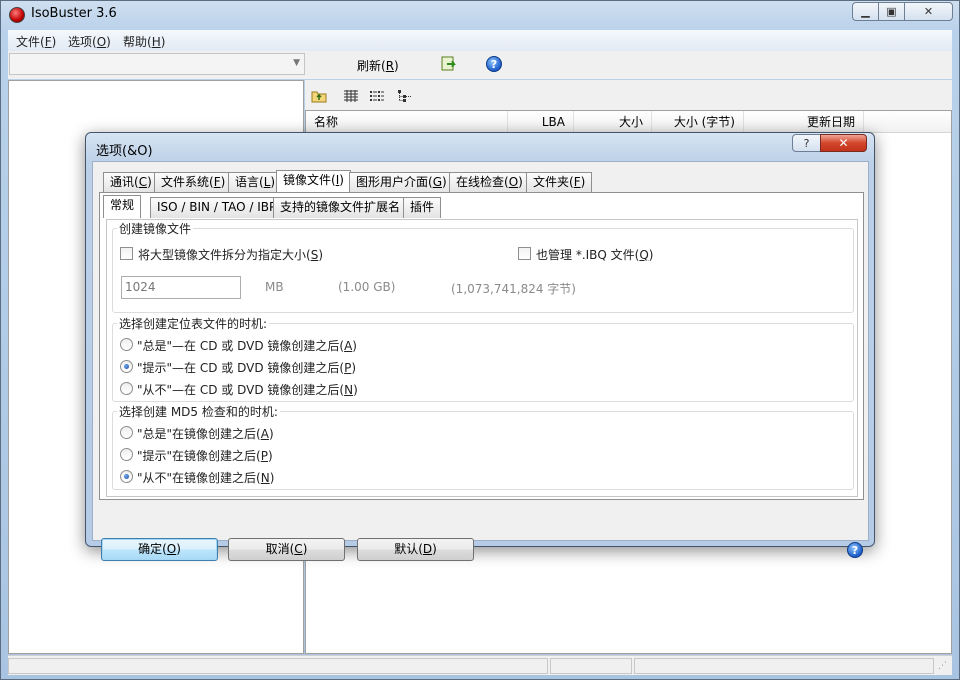 The width and height of the screenshot is (960, 680). Describe the element at coordinates (698, 122) in the screenshot. I see `col-size-bytes: 大小 (字节)` at that location.